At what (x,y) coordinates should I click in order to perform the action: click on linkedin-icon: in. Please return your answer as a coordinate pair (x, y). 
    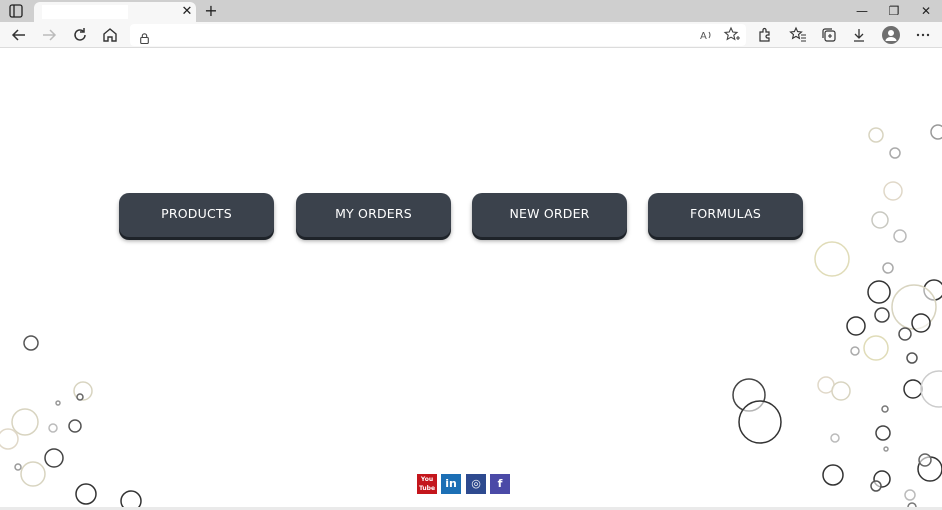
    Looking at the image, I should click on (451, 484).